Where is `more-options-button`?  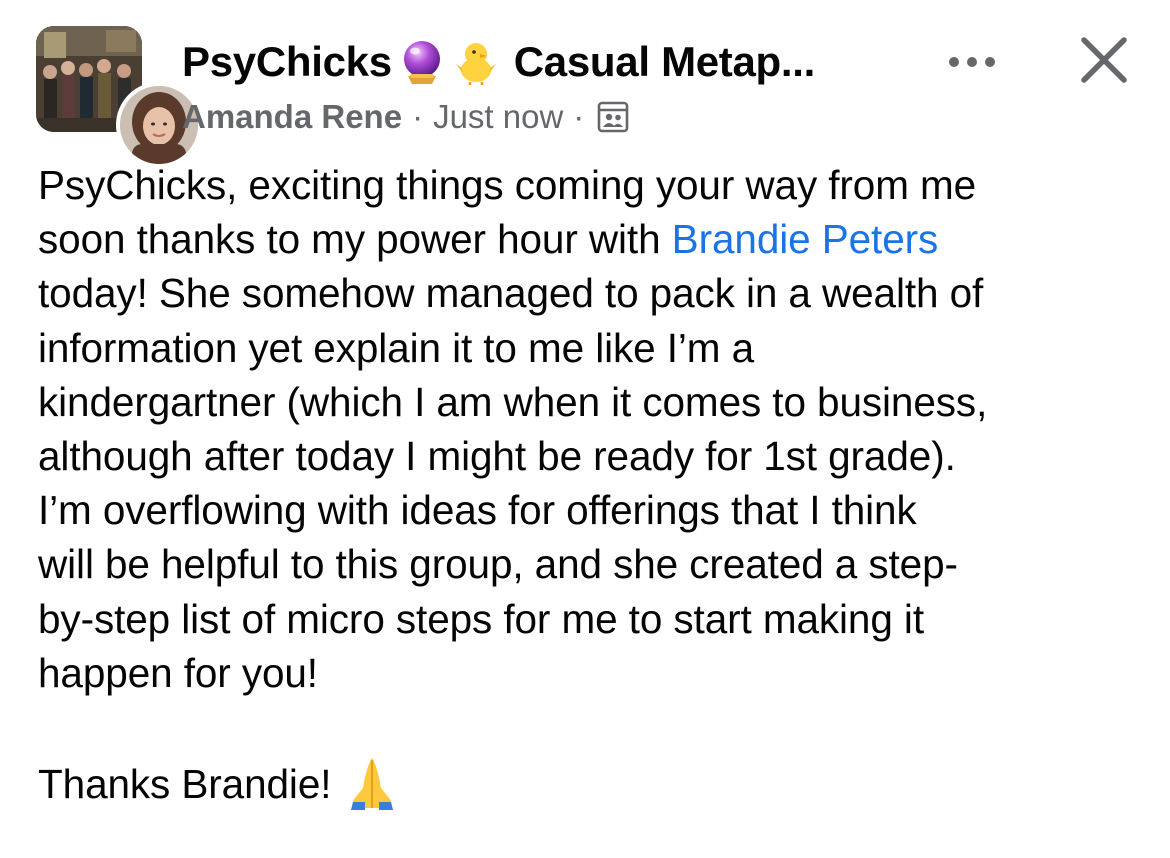
more-options-button is located at coordinates (972, 62).